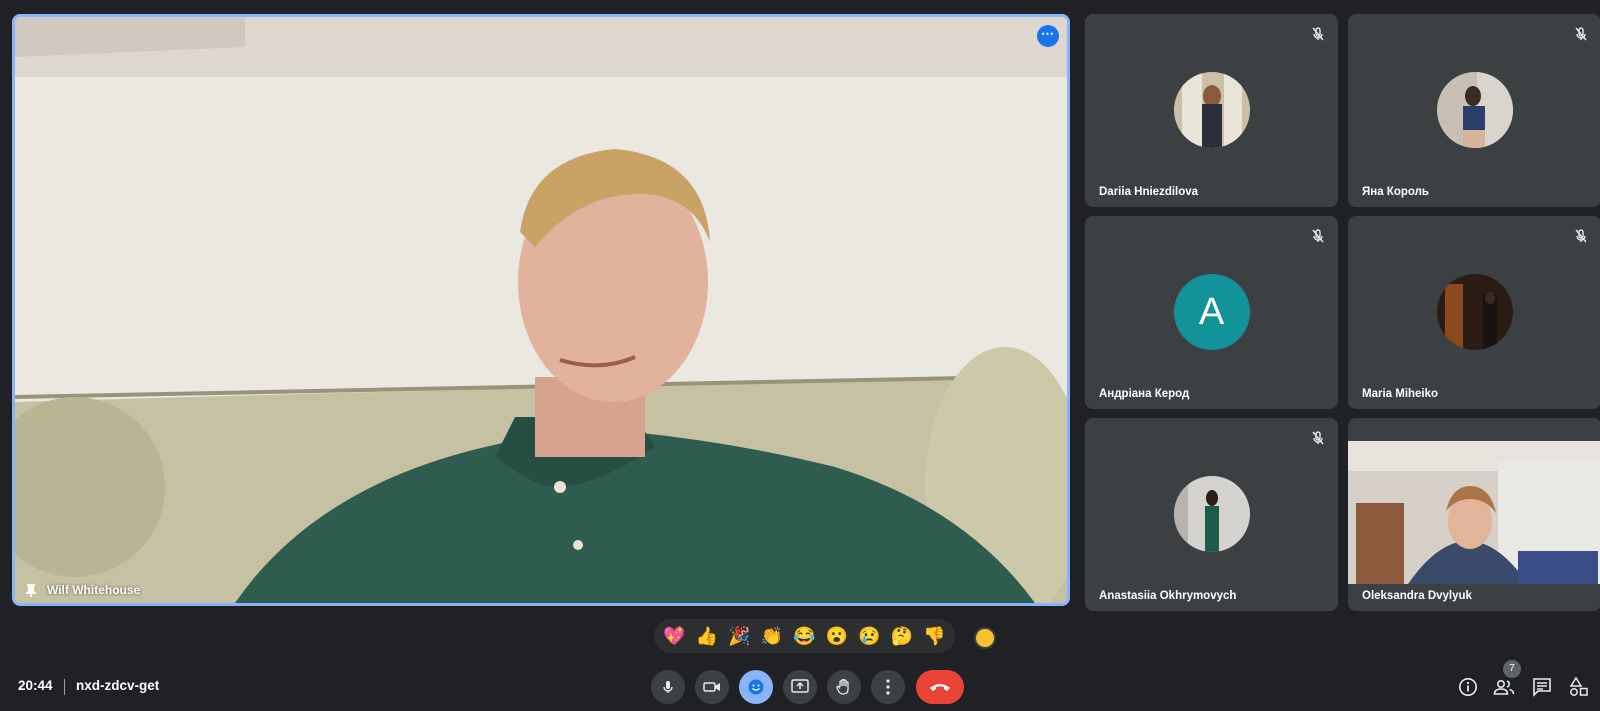 Image resolution: width=1600 pixels, height=711 pixels. I want to click on more-vert-icon, so click(888, 687).